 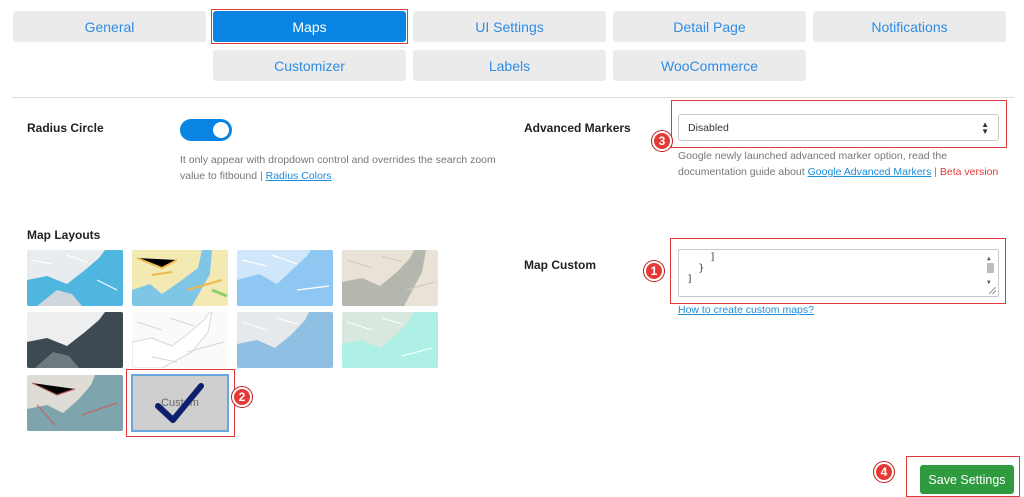 I want to click on map-custom-label: Map Custom, so click(x=560, y=265).